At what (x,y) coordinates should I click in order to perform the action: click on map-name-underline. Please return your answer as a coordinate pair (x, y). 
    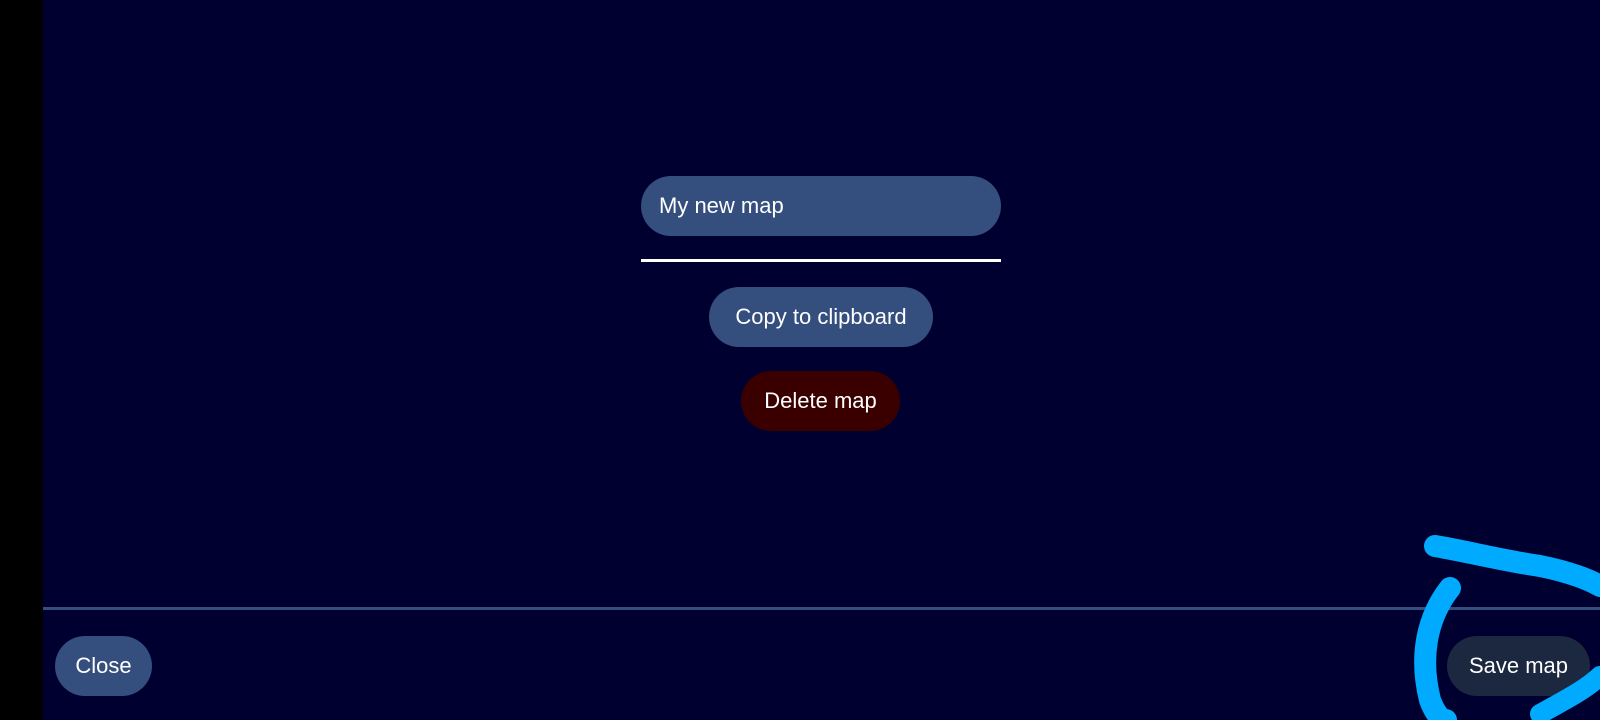
    Looking at the image, I should click on (821, 260).